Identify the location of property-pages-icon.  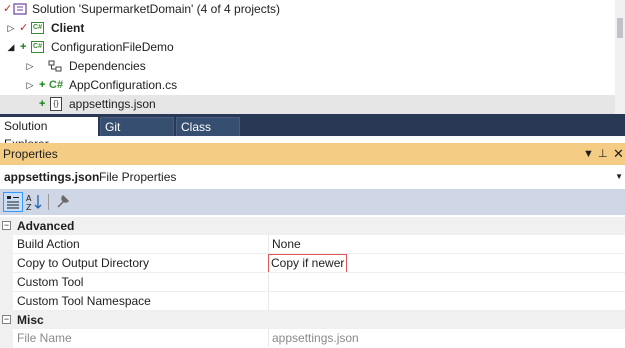
(64, 202).